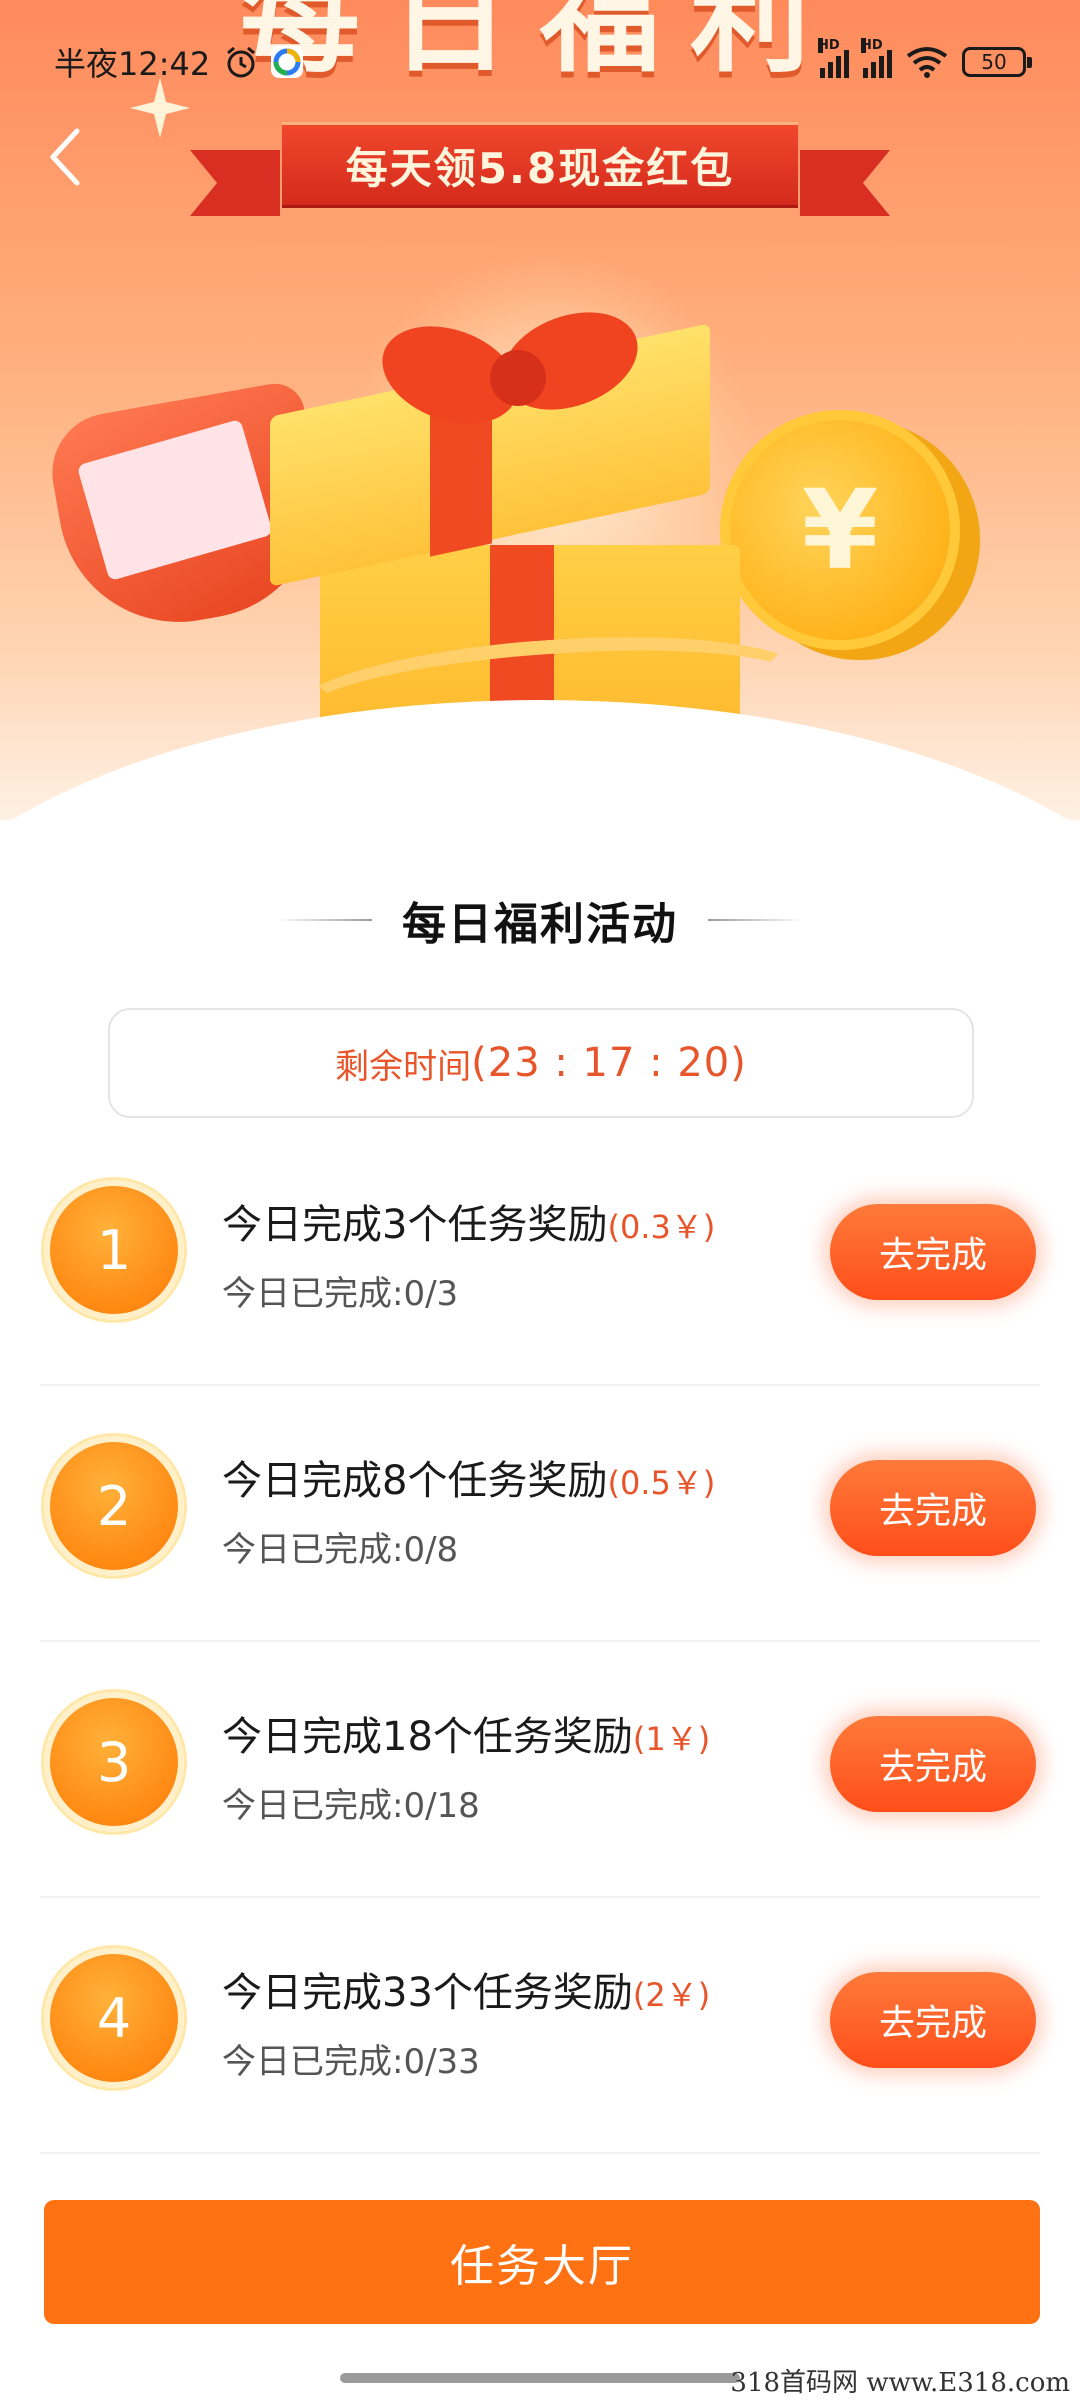 Image resolution: width=1080 pixels, height=2400 pixels. I want to click on yuan-icon: ¥, so click(840, 530).